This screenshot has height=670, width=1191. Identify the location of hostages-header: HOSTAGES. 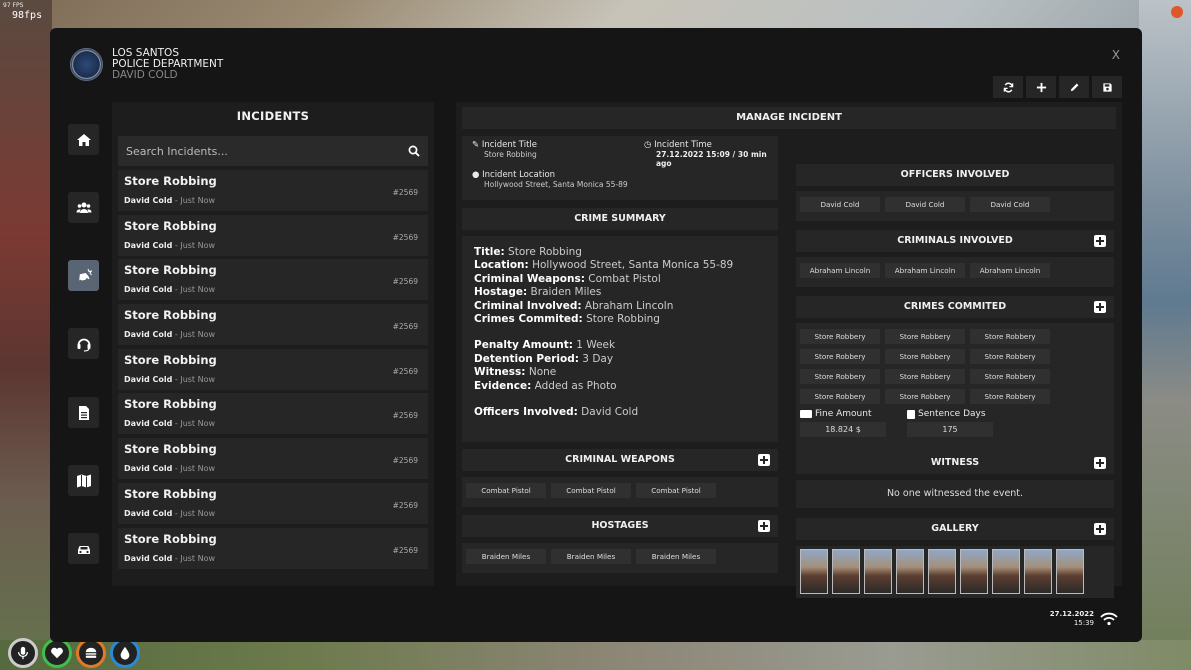
(620, 526).